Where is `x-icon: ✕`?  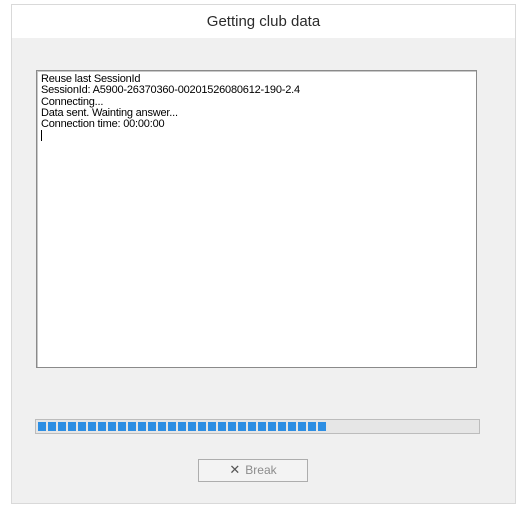
x-icon: ✕ is located at coordinates (235, 470).